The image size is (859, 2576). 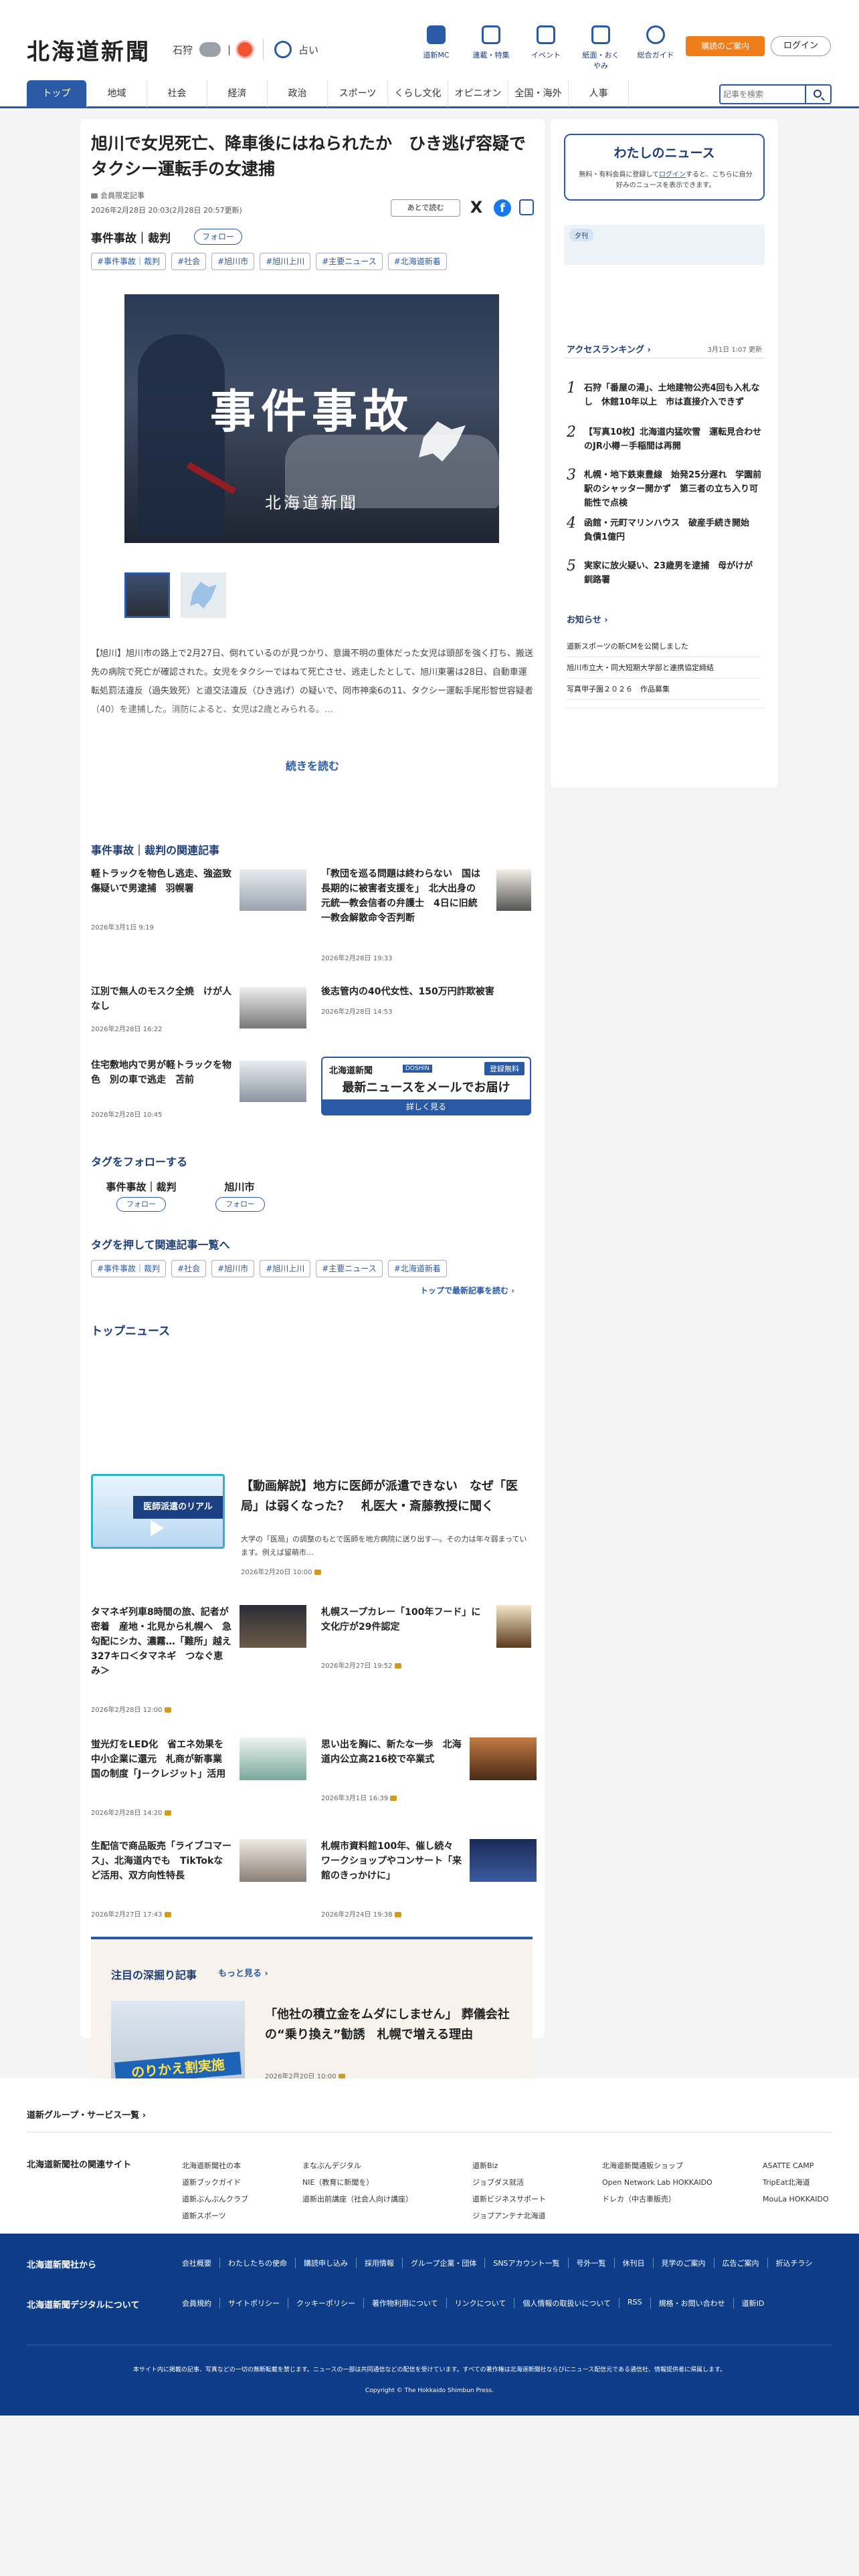 What do you see at coordinates (476, 208) in the screenshot?
I see `x-share-icon: X` at bounding box center [476, 208].